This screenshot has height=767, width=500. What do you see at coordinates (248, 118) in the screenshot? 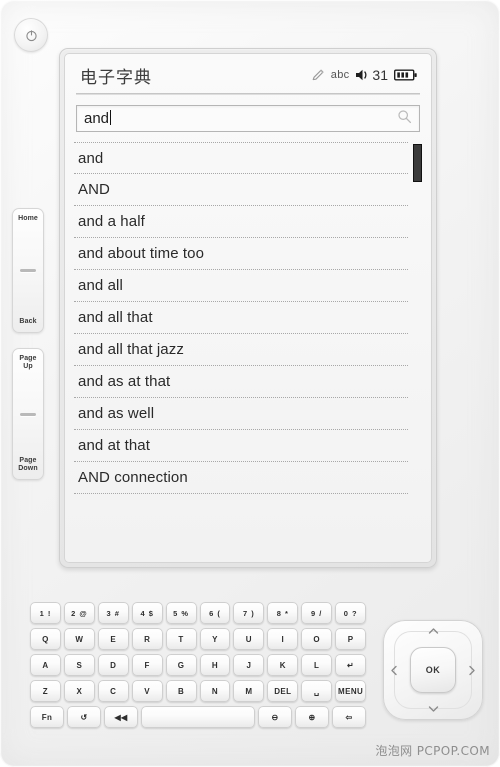
I see `search-input: and` at bounding box center [248, 118].